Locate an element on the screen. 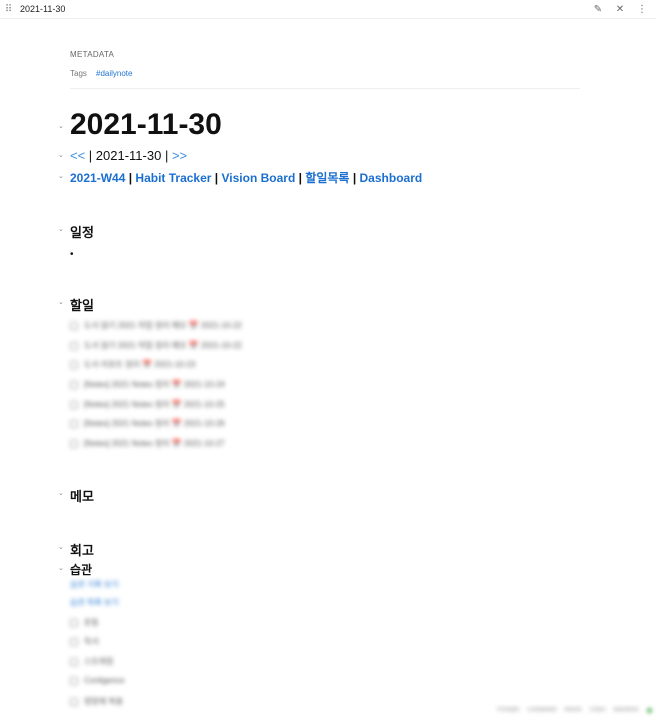  sync-status-icon is located at coordinates (649, 710).